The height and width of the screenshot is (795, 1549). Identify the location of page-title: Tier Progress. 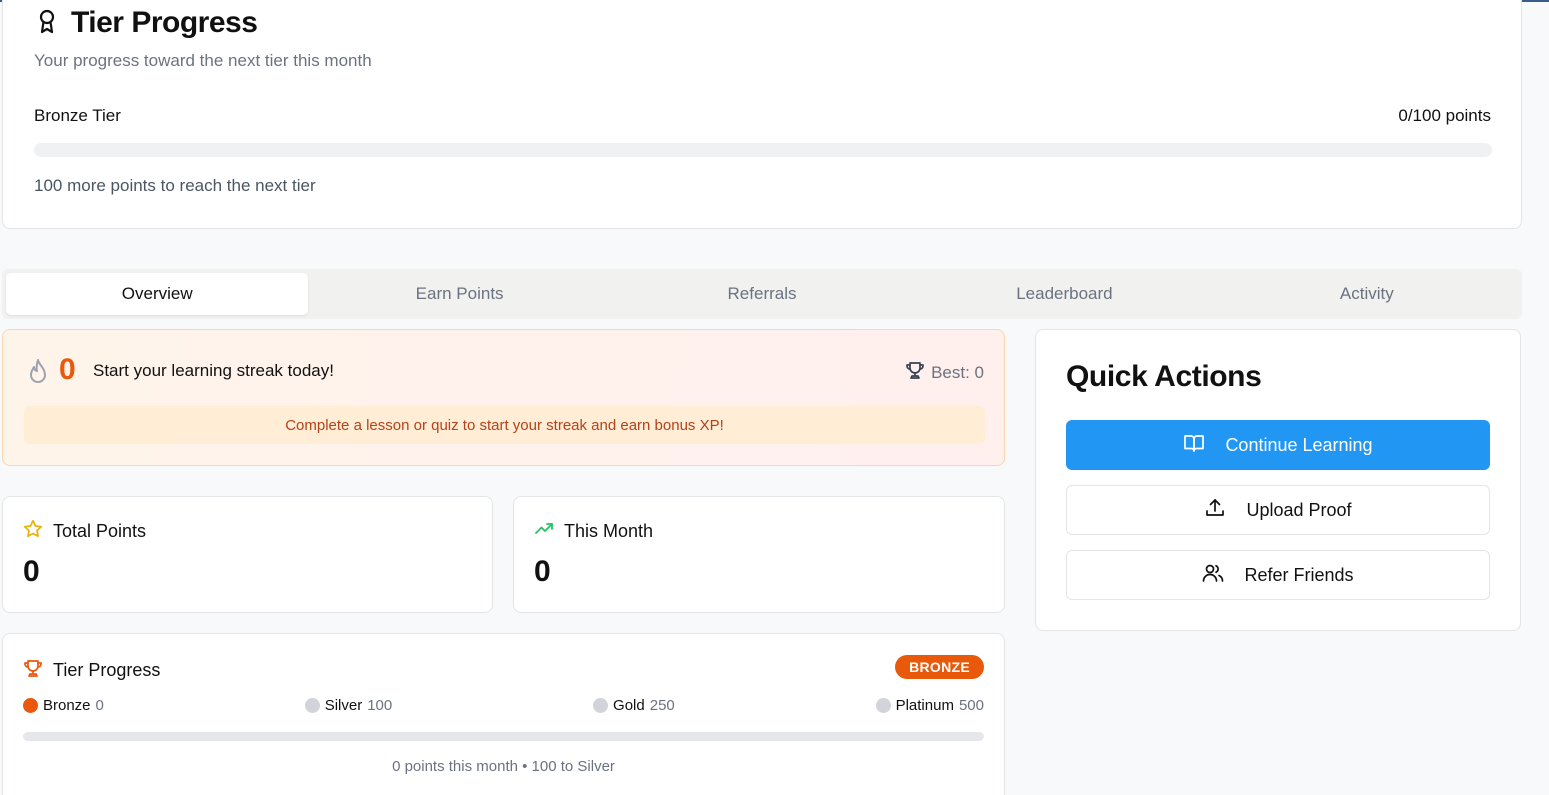
(164, 22).